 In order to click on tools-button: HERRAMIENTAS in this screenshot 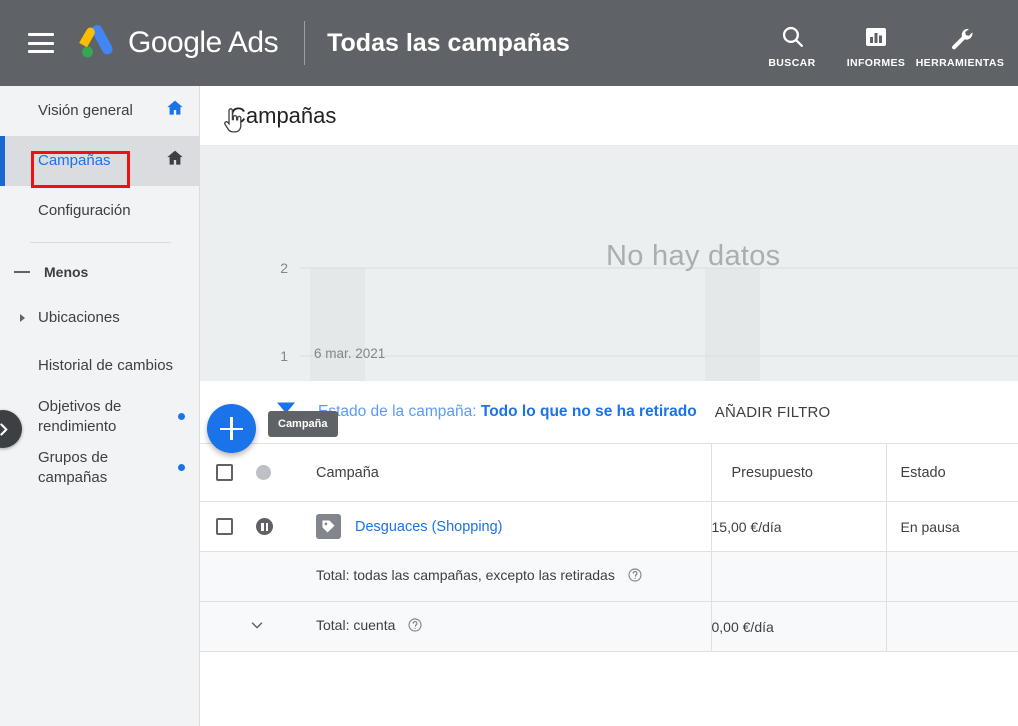, I will do `click(960, 43)`.